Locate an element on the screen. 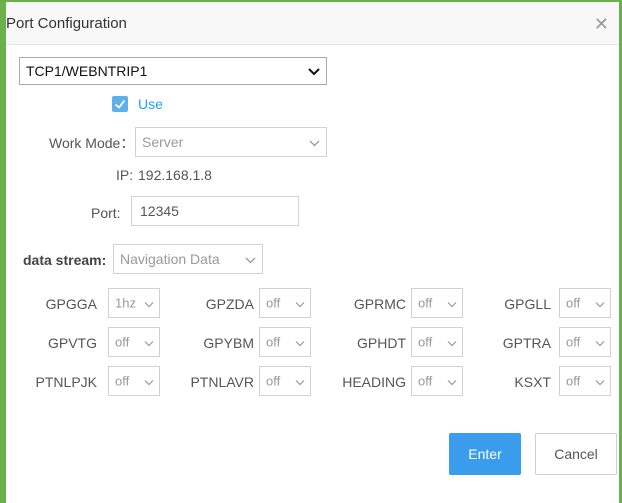 Image resolution: width=622 pixels, height=503 pixels. port-input: 12345 is located at coordinates (215, 211).